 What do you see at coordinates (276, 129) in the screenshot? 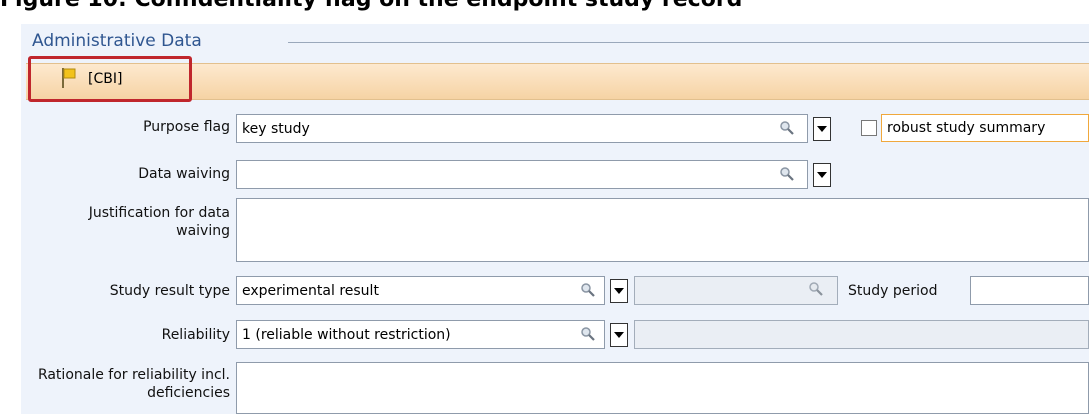
I see `purpose-flag-value: key study` at bounding box center [276, 129].